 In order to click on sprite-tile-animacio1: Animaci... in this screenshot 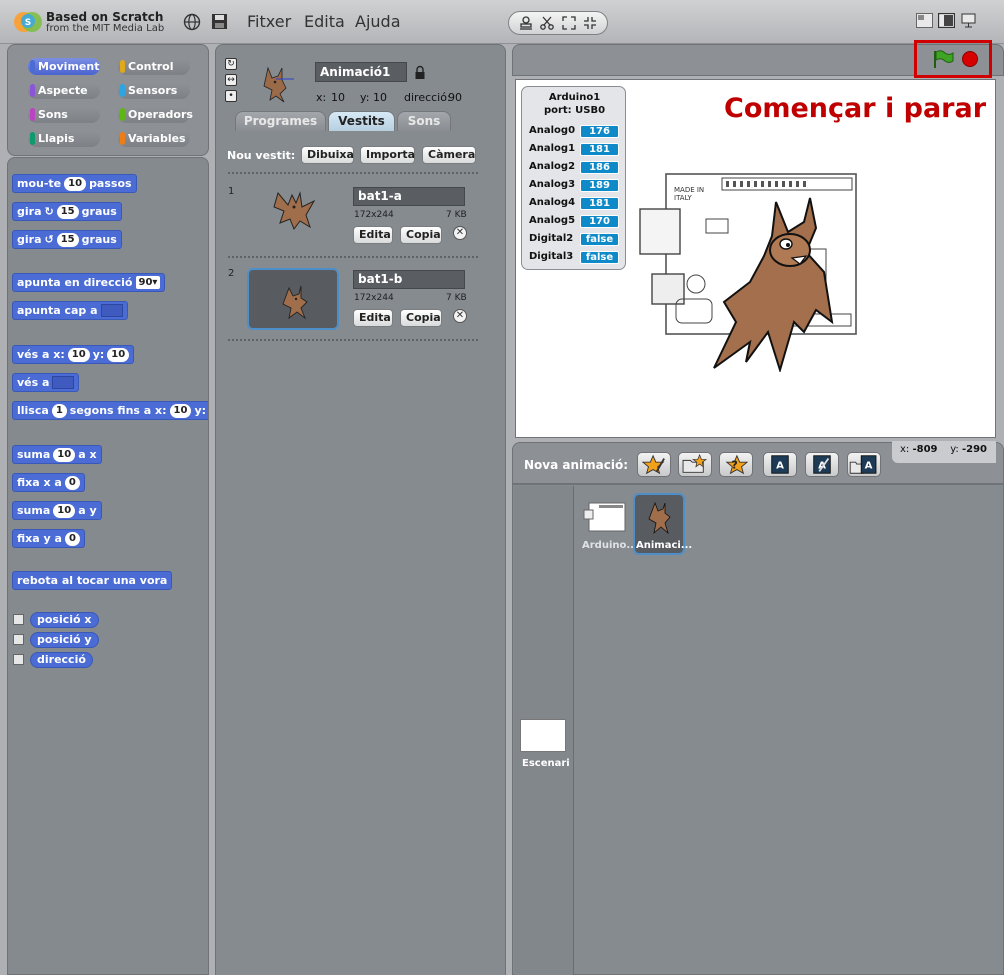, I will do `click(662, 524)`.